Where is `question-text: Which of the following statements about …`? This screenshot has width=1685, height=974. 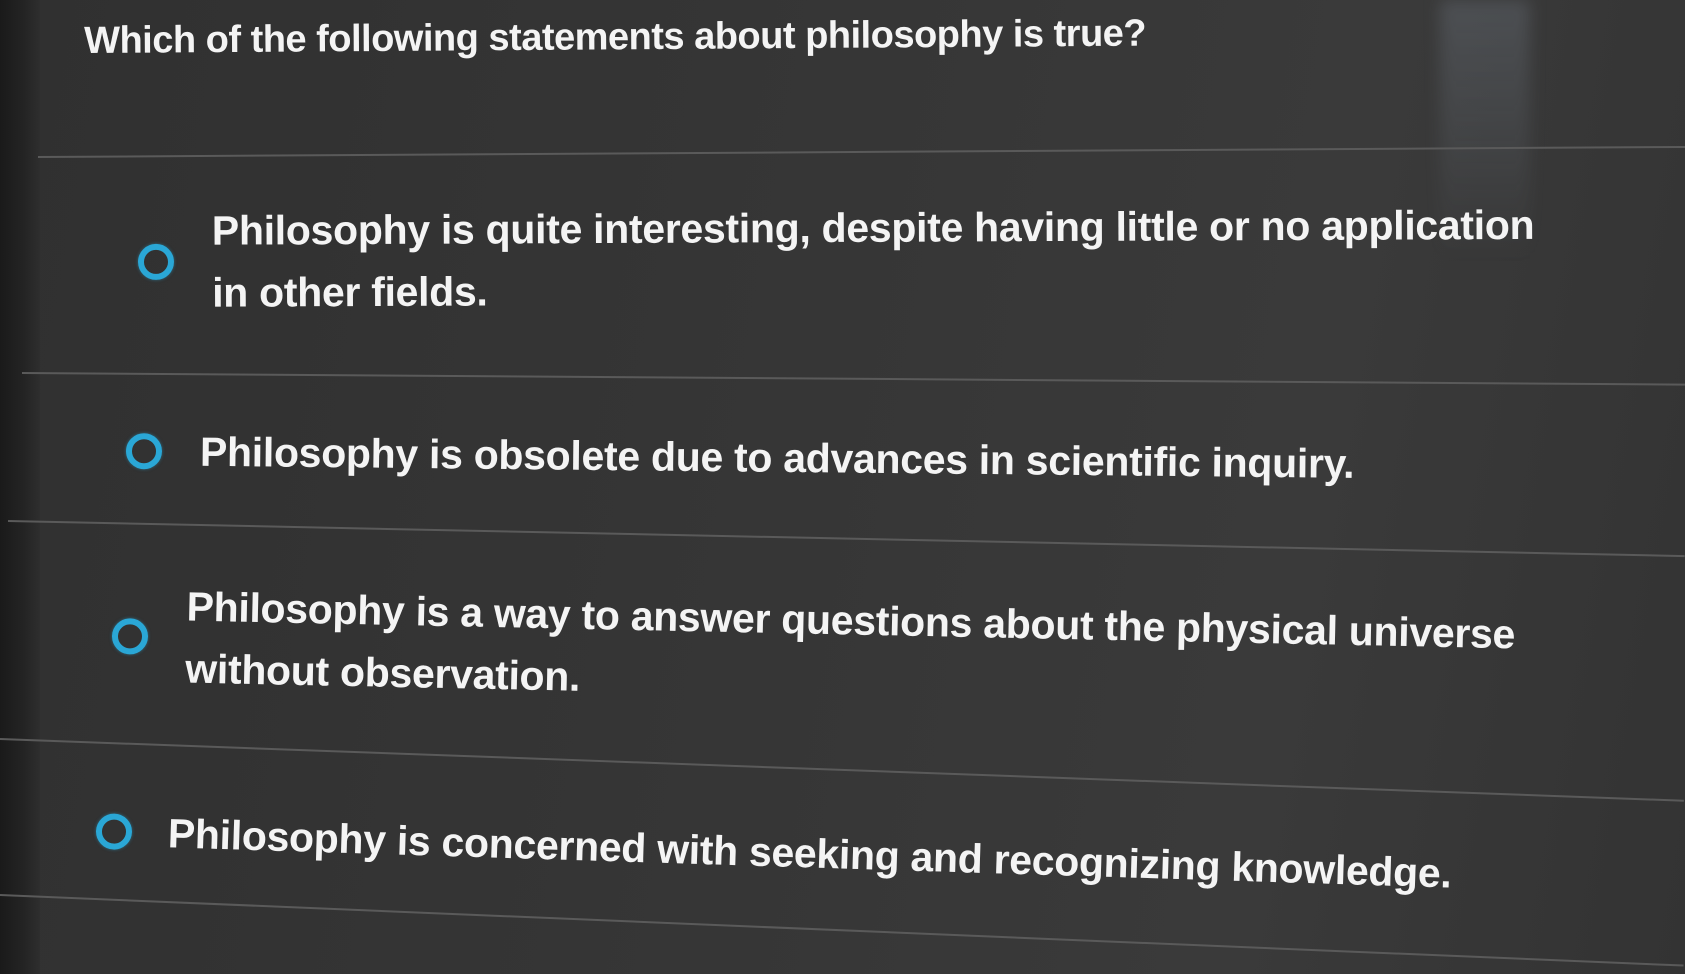
question-text: Which of the following statements about … is located at coordinates (615, 37).